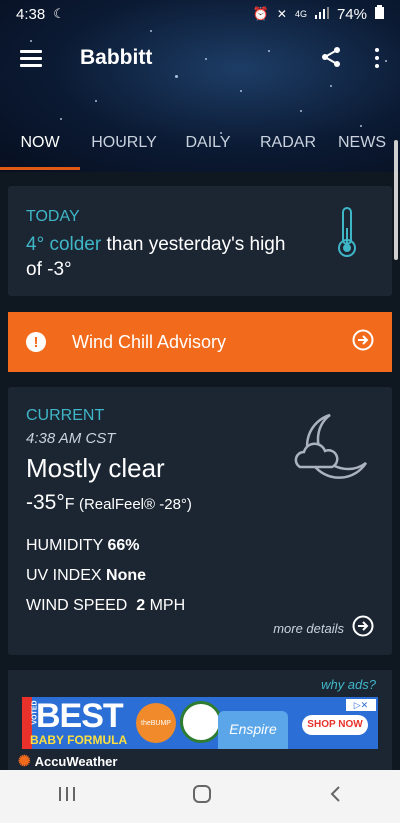 The width and height of the screenshot is (400, 823). I want to click on arrow-right-circle-icon, so click(363, 628).